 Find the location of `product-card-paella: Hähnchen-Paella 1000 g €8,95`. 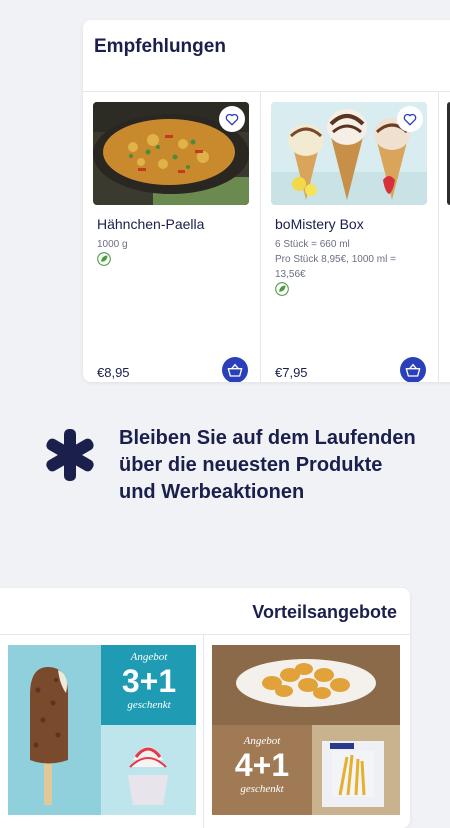

product-card-paella: Hähnchen-Paella 1000 g €8,95 is located at coordinates (171, 237).